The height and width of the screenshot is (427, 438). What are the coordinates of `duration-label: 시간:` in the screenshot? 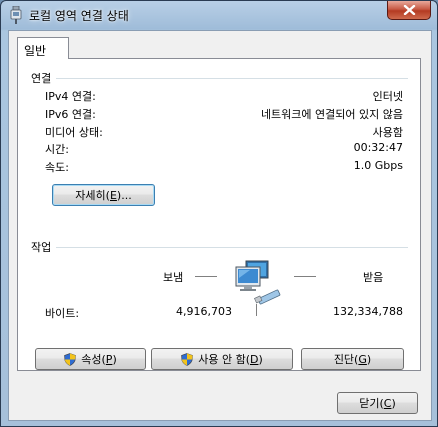 It's located at (57, 149).